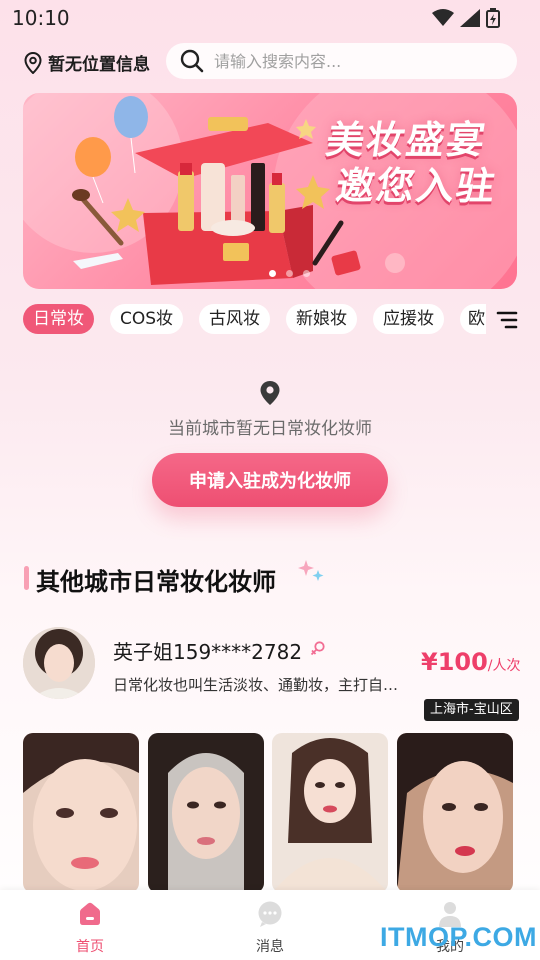 This screenshot has height=960, width=540. I want to click on nav-home: 首页, so click(90, 925).